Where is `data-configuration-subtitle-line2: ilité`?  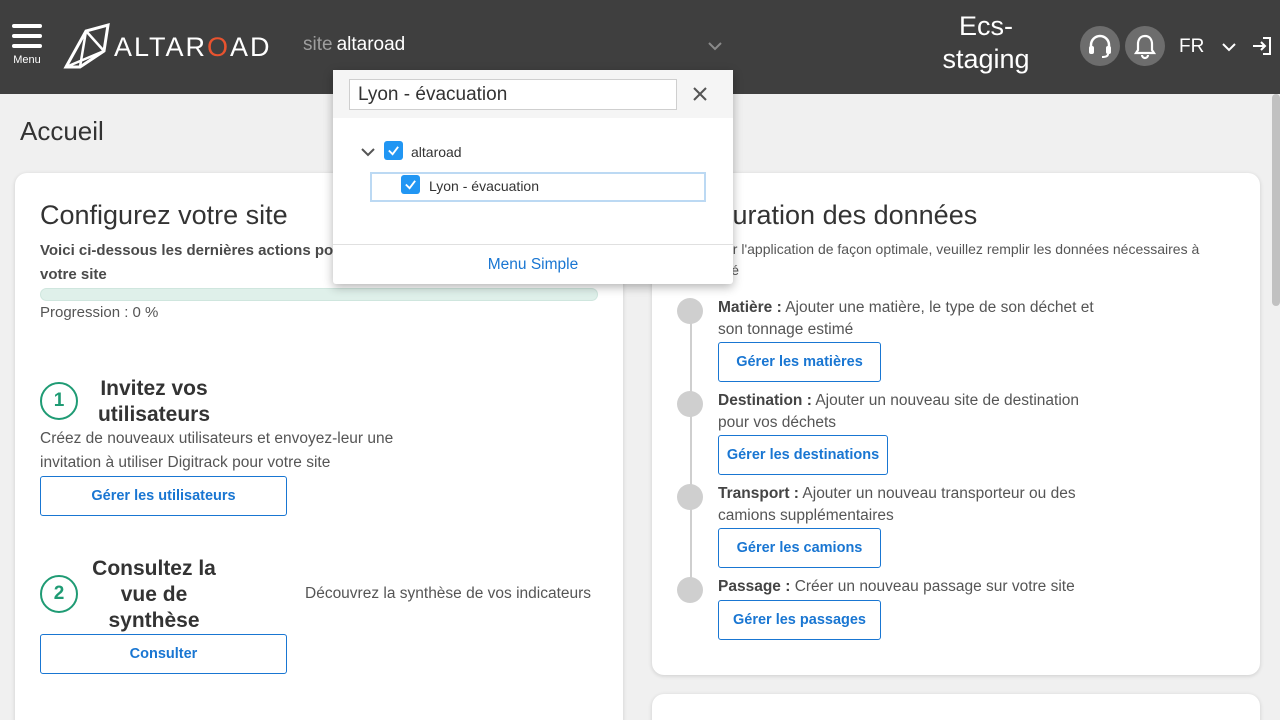 data-configuration-subtitle-line2: ilité is located at coordinates (978, 270).